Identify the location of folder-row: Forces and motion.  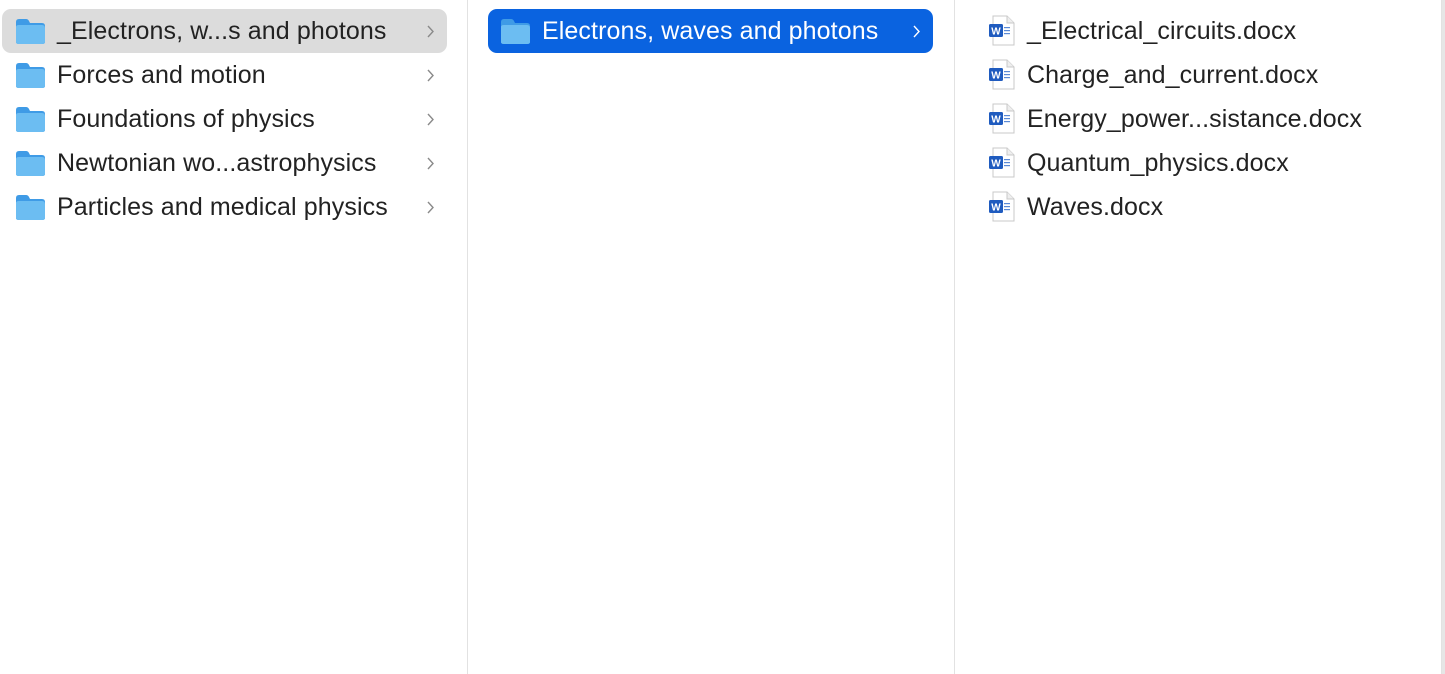
(224, 75).